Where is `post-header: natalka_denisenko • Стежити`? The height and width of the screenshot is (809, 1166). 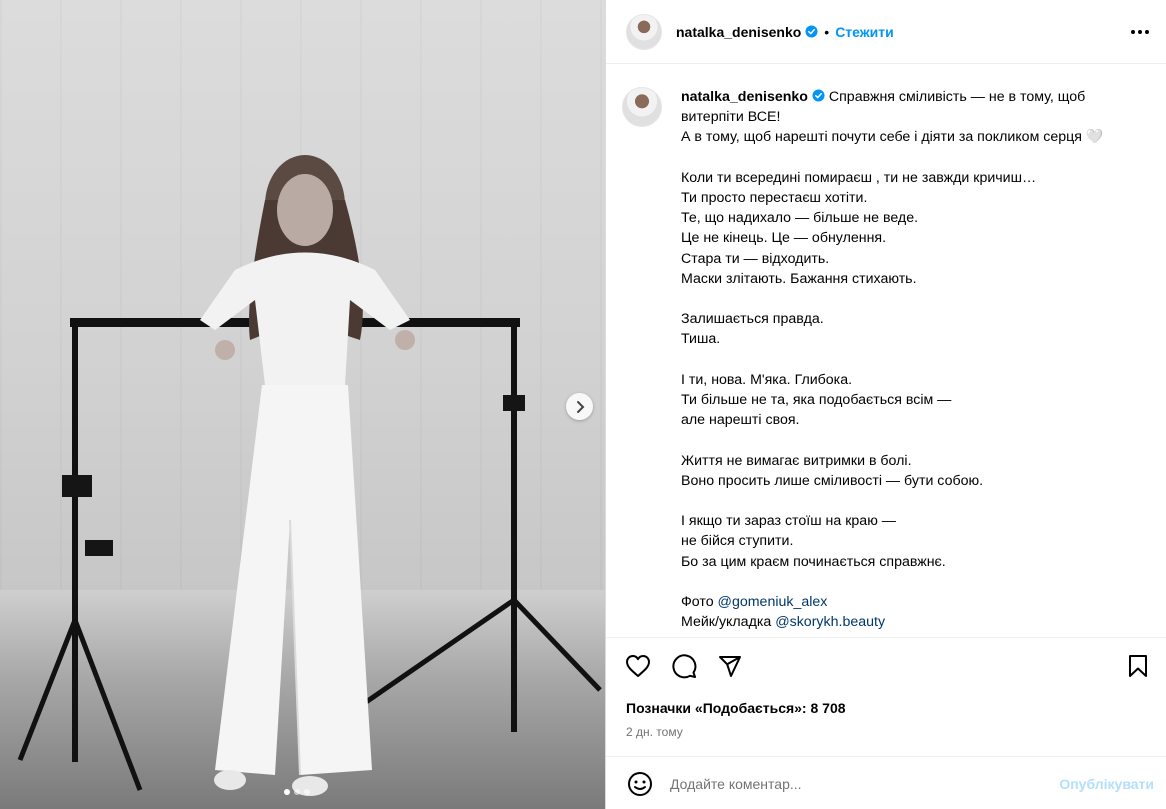
post-header: natalka_denisenko • Стежити is located at coordinates (886, 32).